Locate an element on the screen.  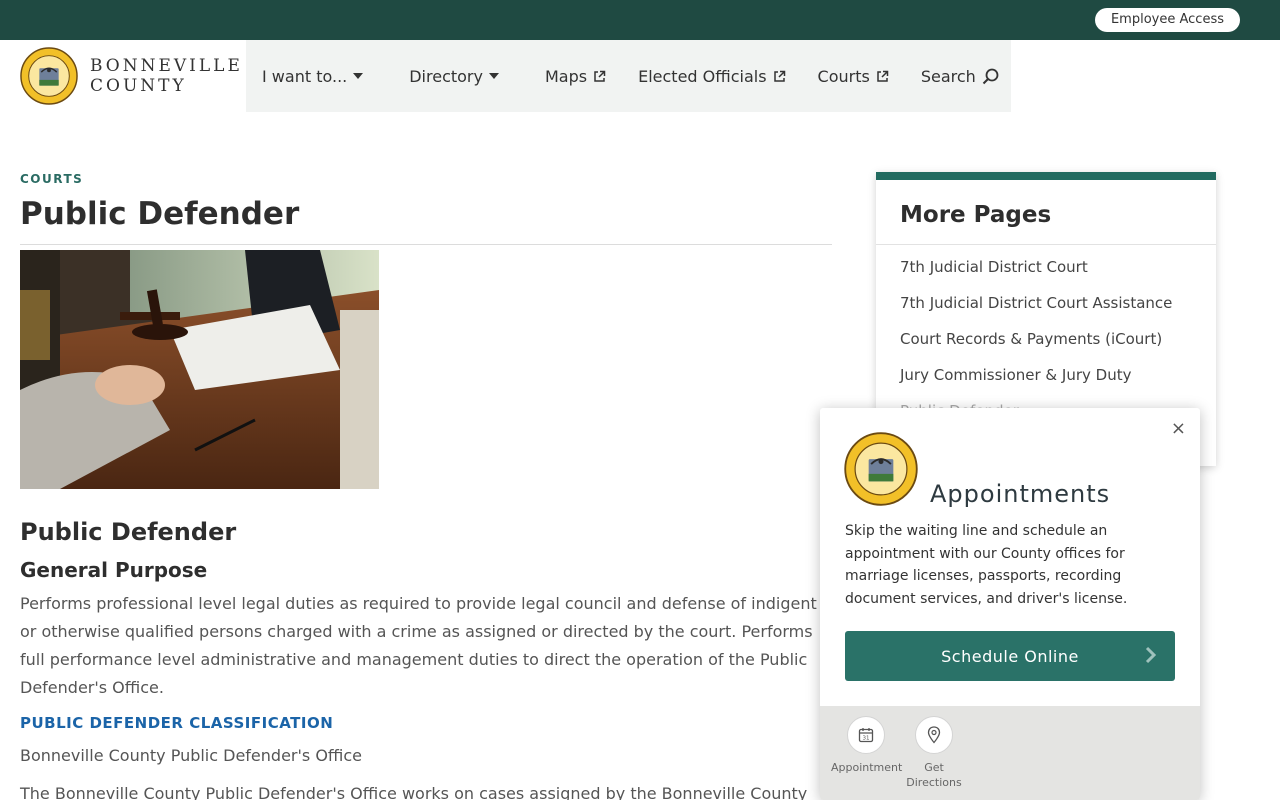
chevron-right-icon is located at coordinates (1151, 655).